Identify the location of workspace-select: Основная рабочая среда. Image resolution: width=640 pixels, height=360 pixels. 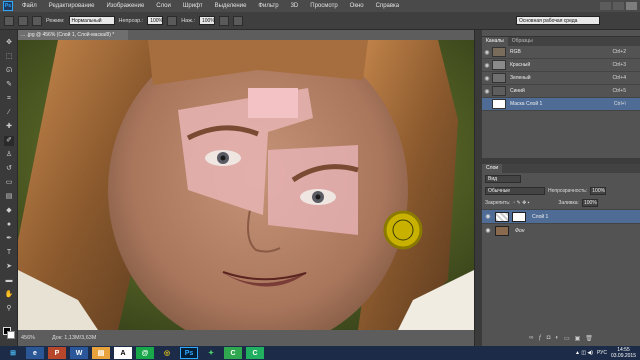
(558, 20).